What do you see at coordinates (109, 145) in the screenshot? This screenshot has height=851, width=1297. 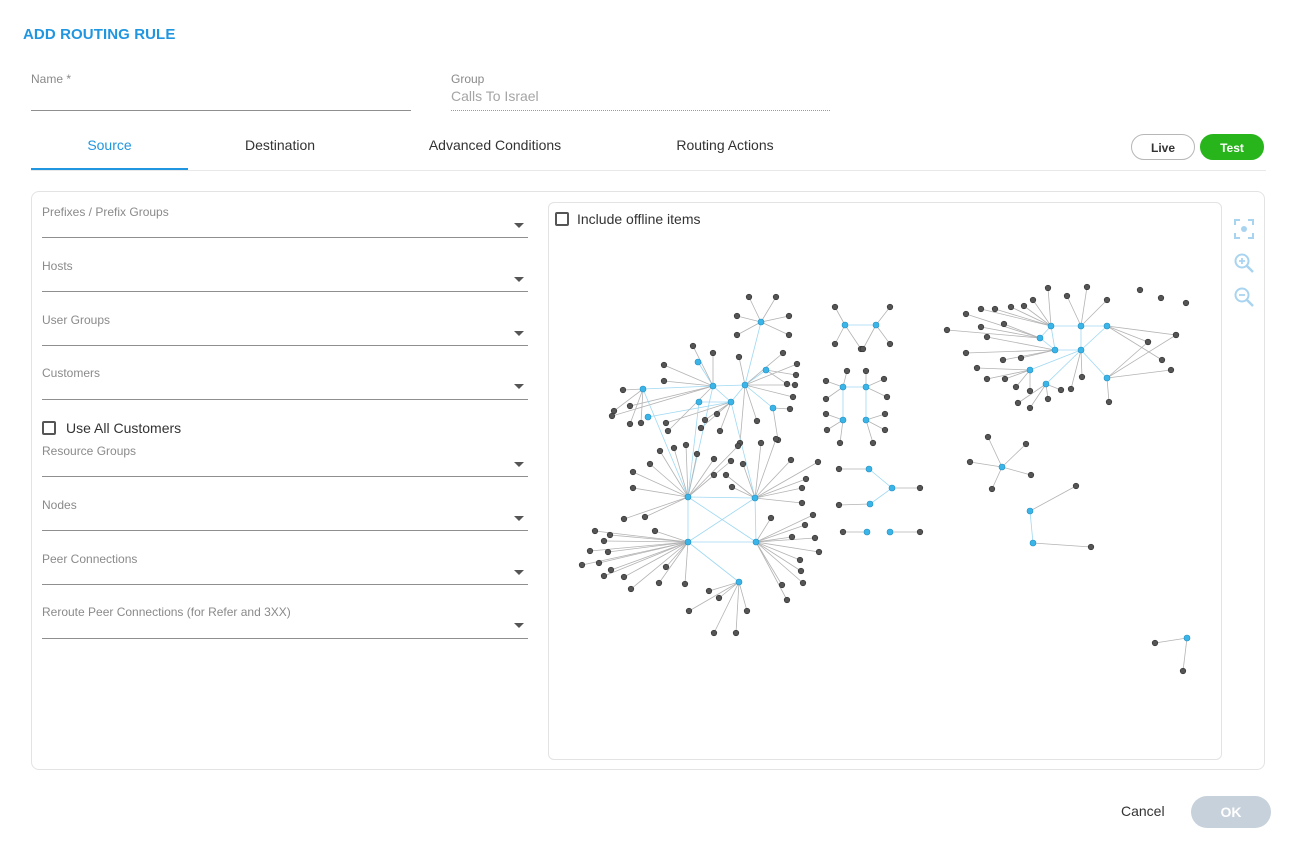 I see `tab-source: Source` at bounding box center [109, 145].